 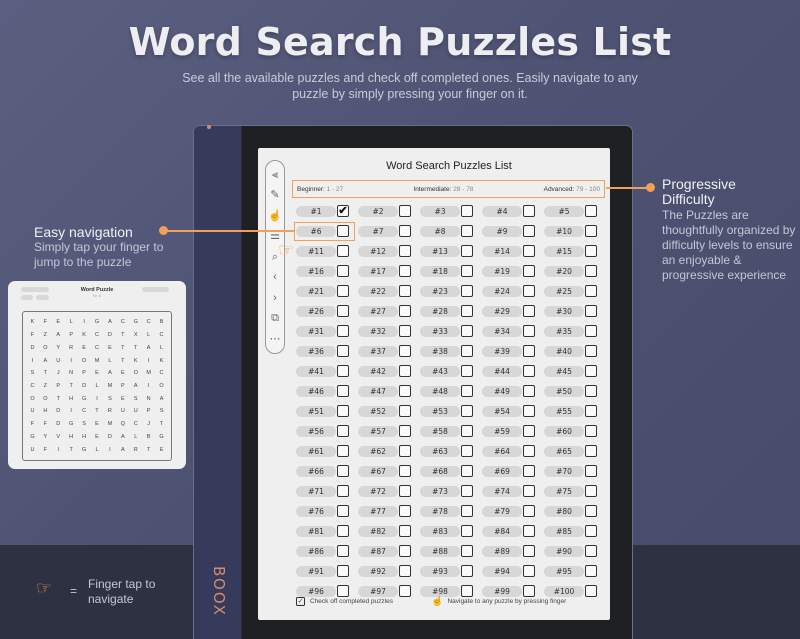 I want to click on puzzle-link: #30, so click(x=564, y=311).